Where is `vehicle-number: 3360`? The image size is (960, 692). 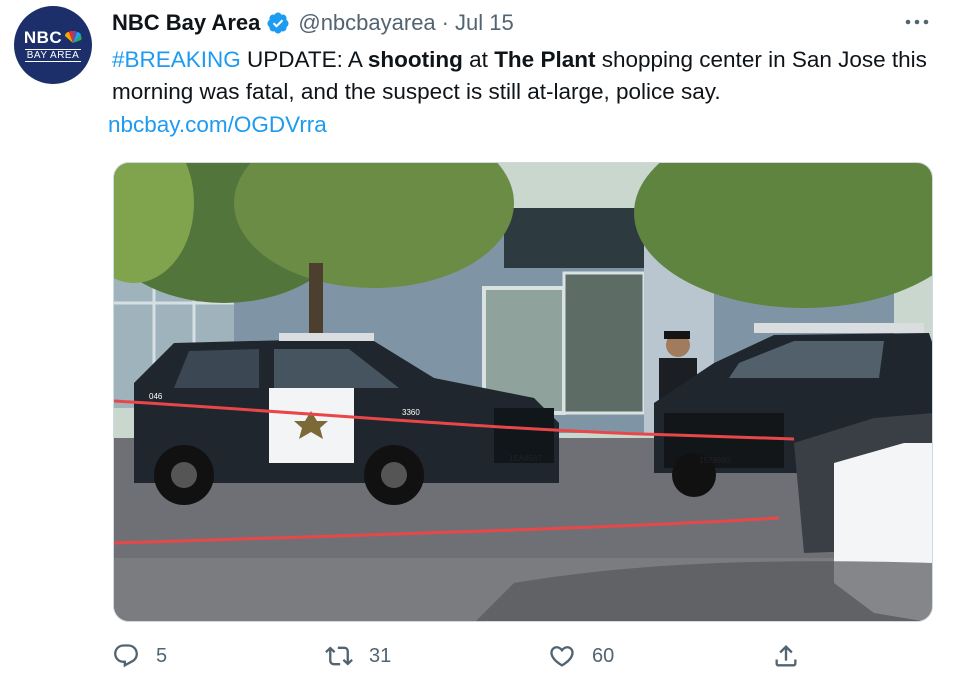 vehicle-number: 3360 is located at coordinates (411, 412).